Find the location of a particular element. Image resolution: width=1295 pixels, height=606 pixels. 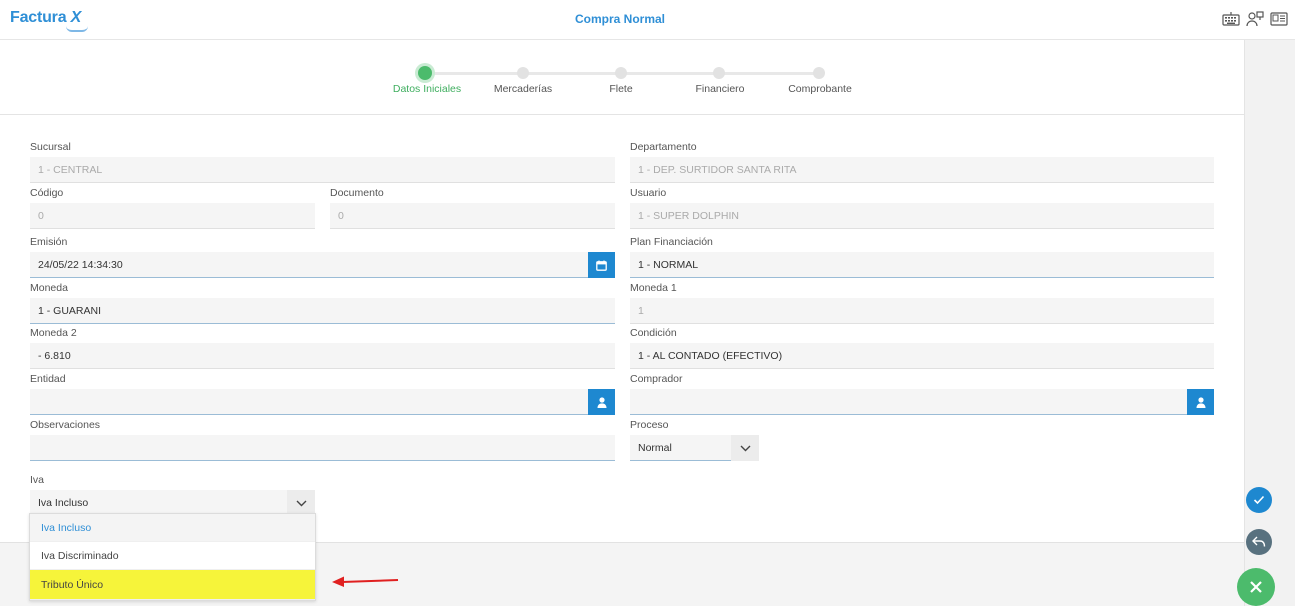

field-proceso: Proceso Normal is located at coordinates (694, 439).